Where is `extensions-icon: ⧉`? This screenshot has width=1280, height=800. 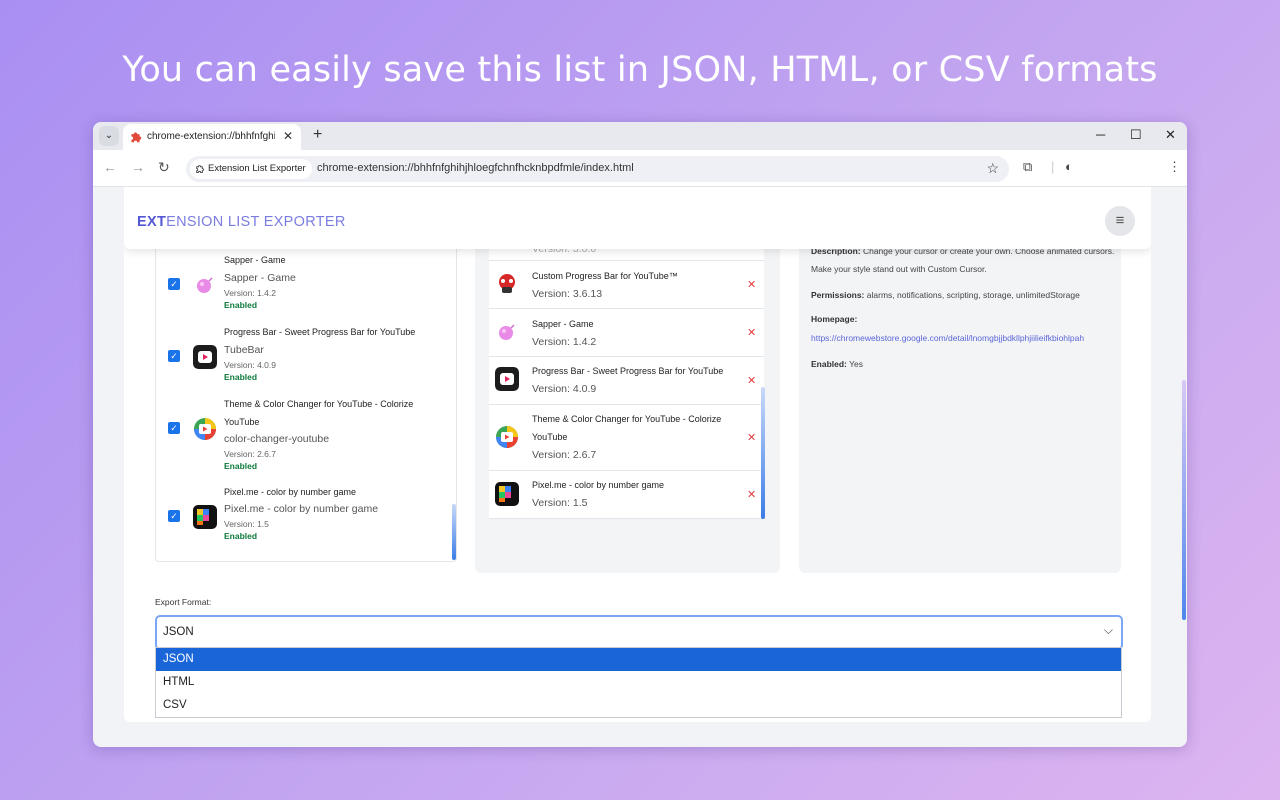 extensions-icon: ⧉ is located at coordinates (1027, 167).